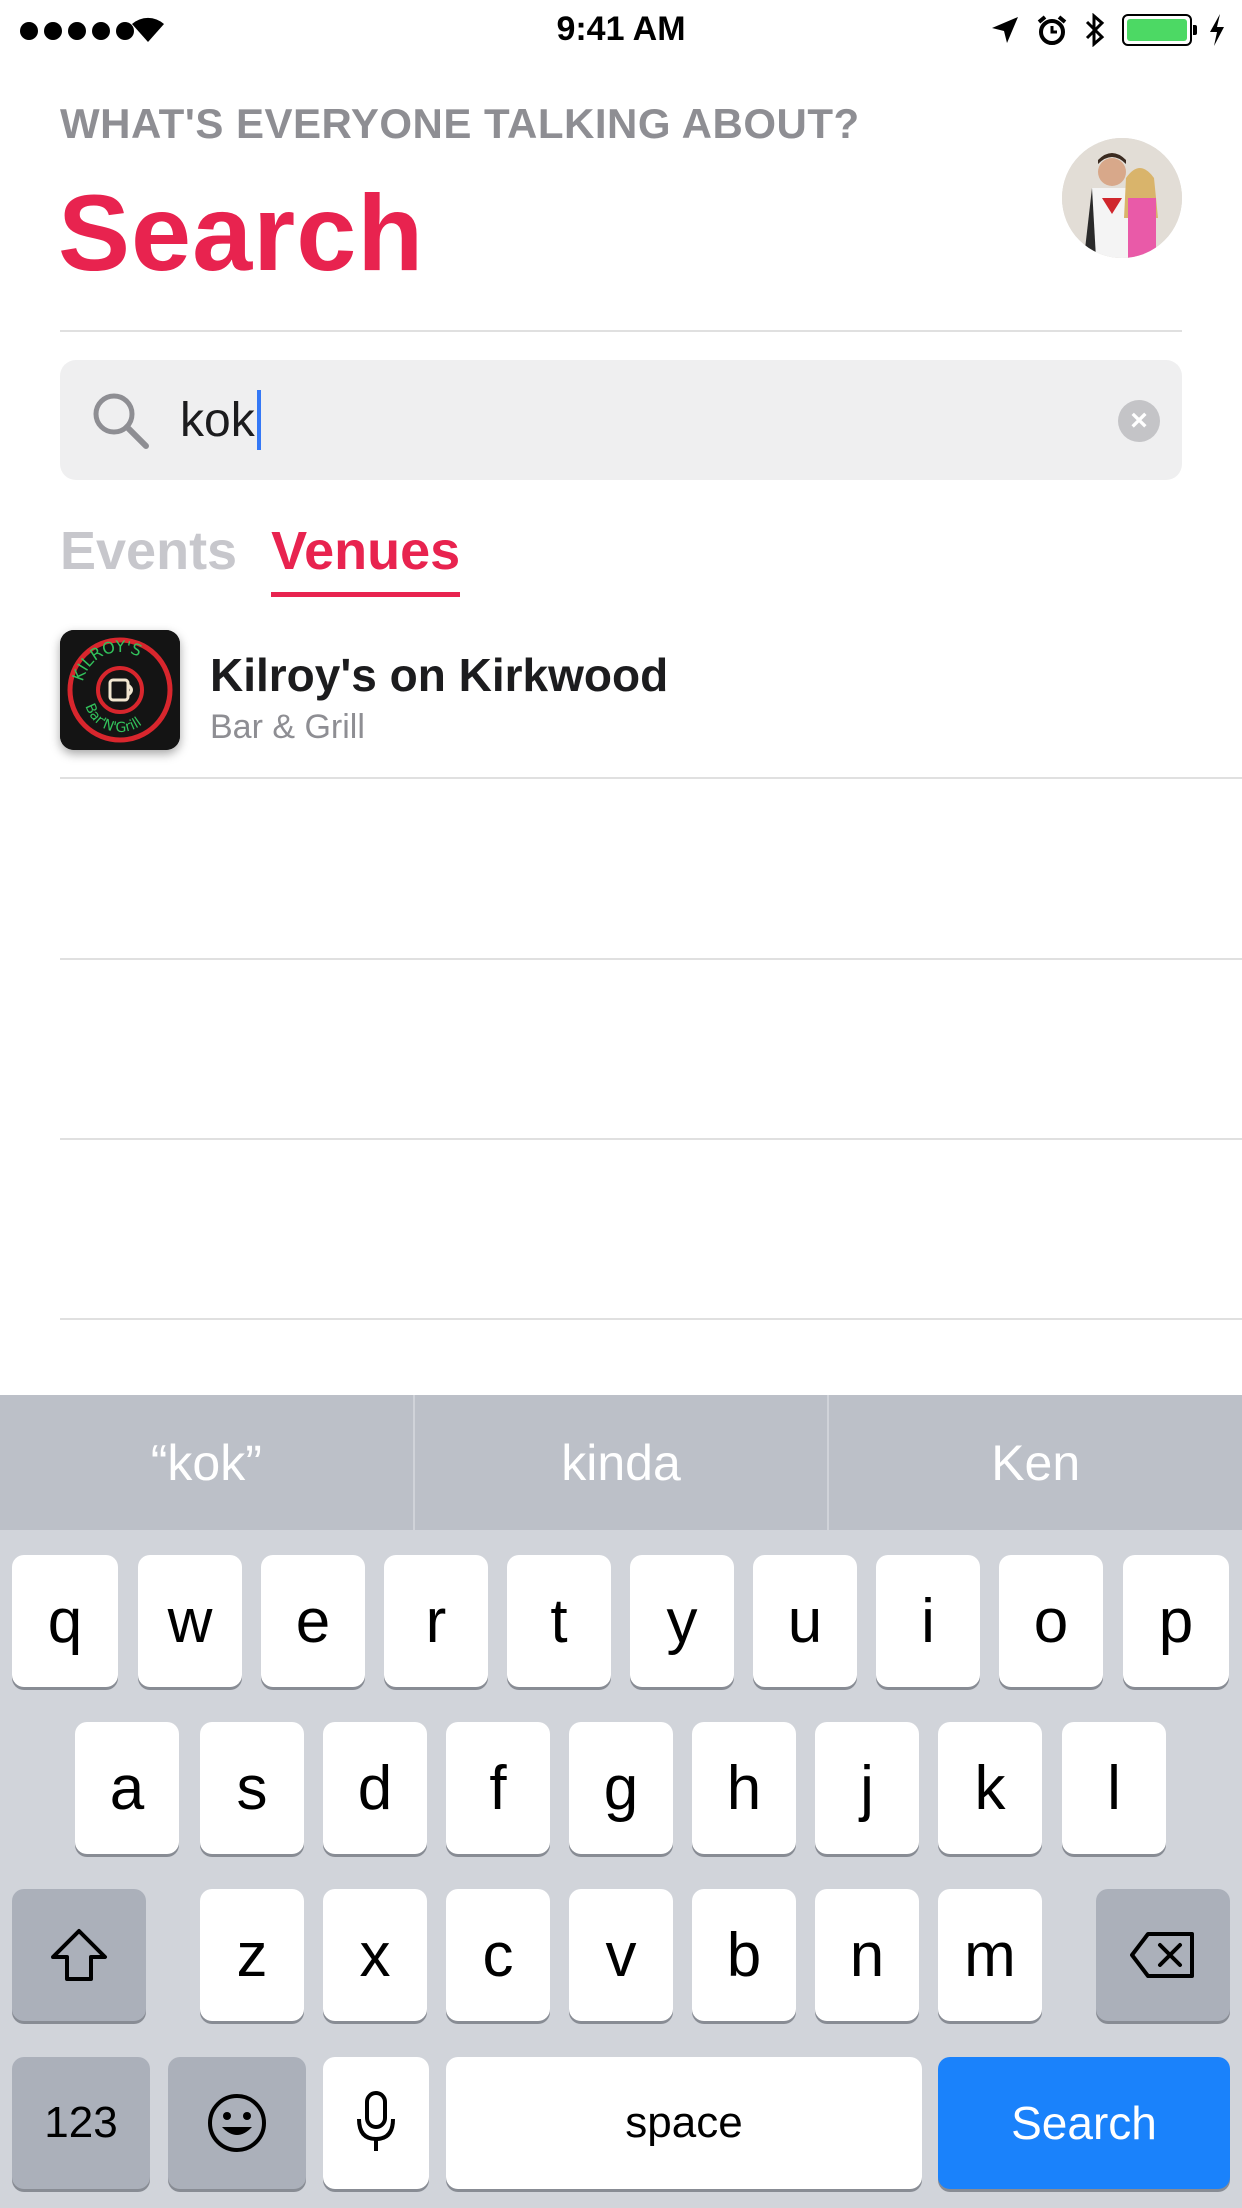  What do you see at coordinates (498, 1955) in the screenshot?
I see `key-c: c` at bounding box center [498, 1955].